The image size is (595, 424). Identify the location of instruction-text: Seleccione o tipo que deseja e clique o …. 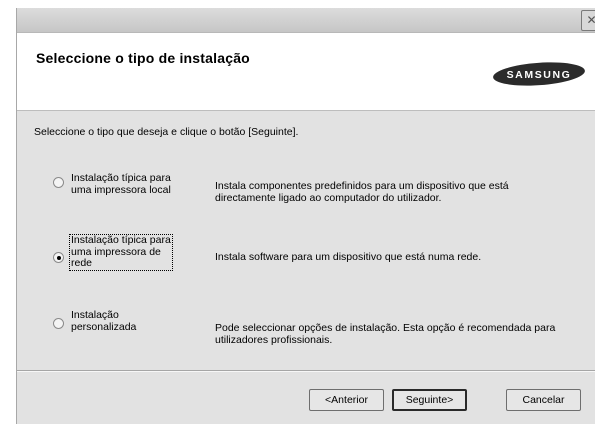
(166, 132).